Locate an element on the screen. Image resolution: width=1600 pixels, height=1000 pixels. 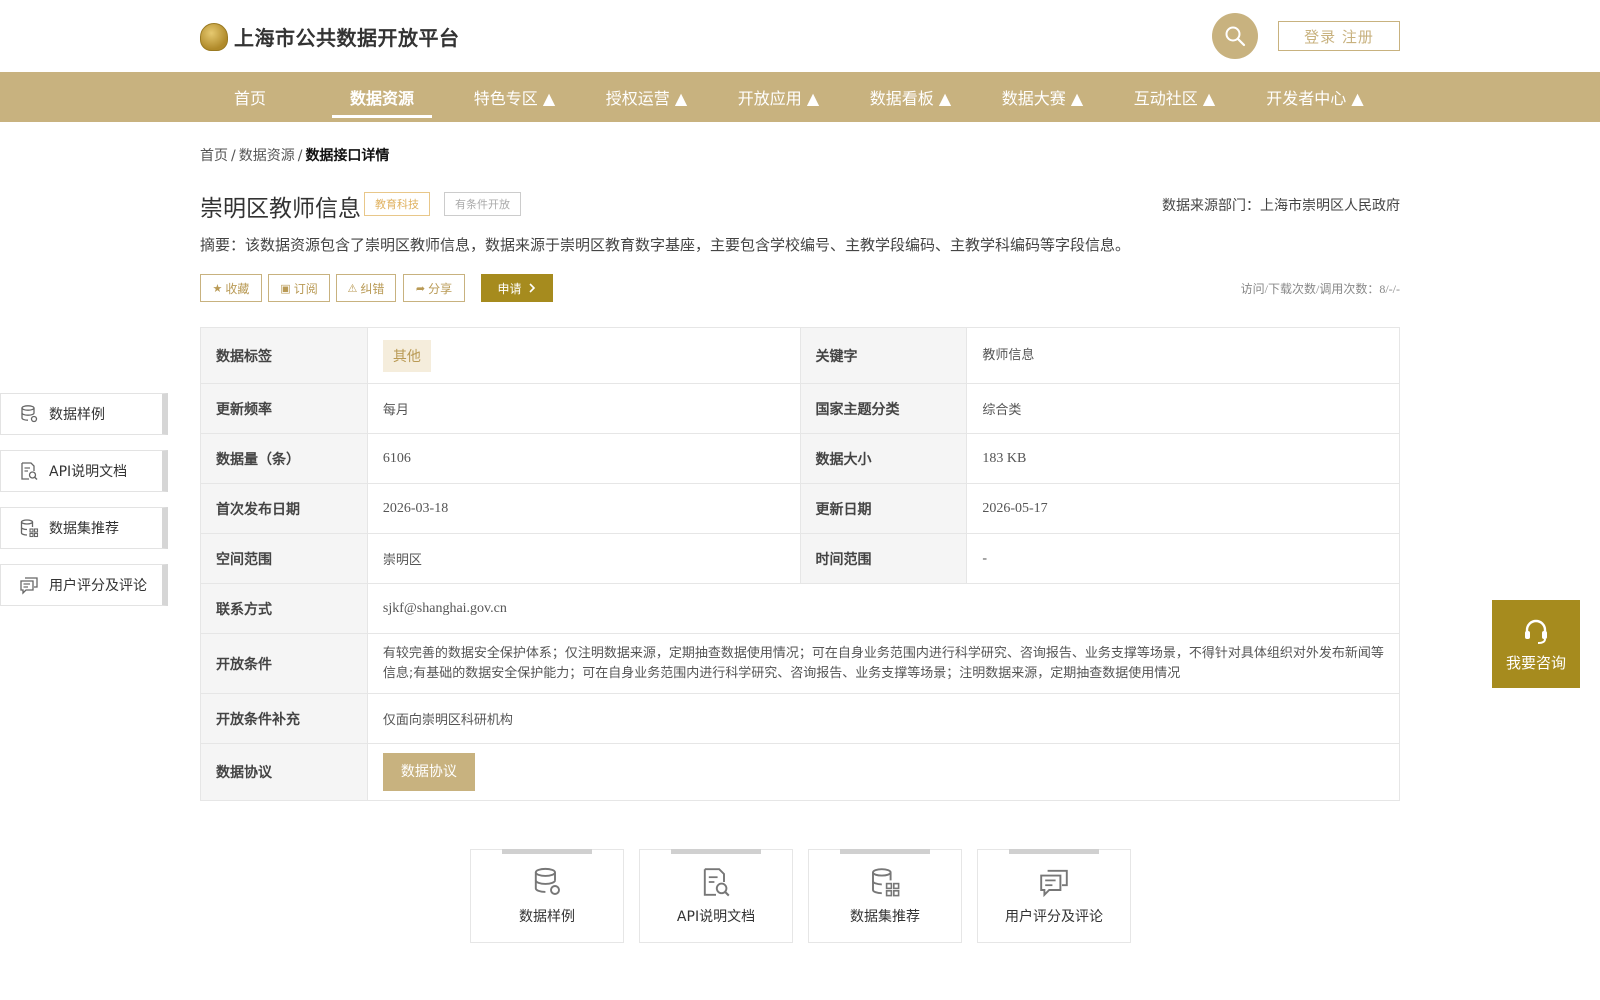
table-row: 开放条件补充 仅面向崇明区科研机构 is located at coordinates (800, 718).